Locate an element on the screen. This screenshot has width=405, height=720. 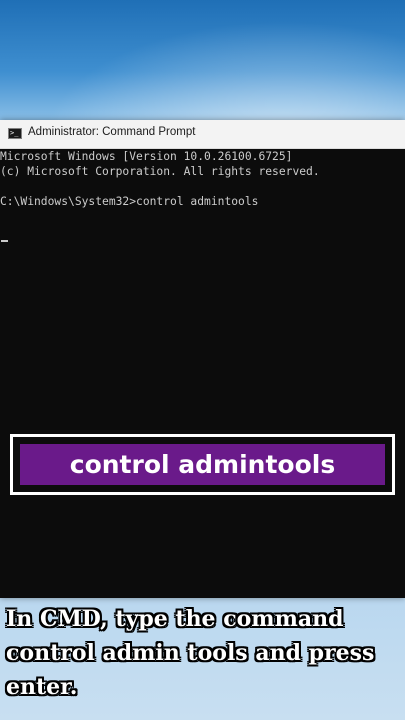
text-cursor is located at coordinates (4, 241).